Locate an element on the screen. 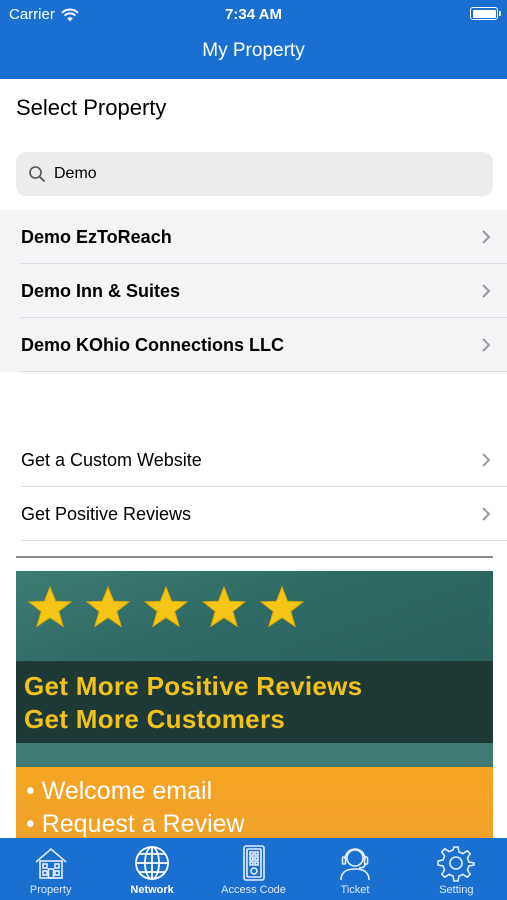 The height and width of the screenshot is (900, 507). status-bar: Carrier 7:34 AM is located at coordinates (253, 14).